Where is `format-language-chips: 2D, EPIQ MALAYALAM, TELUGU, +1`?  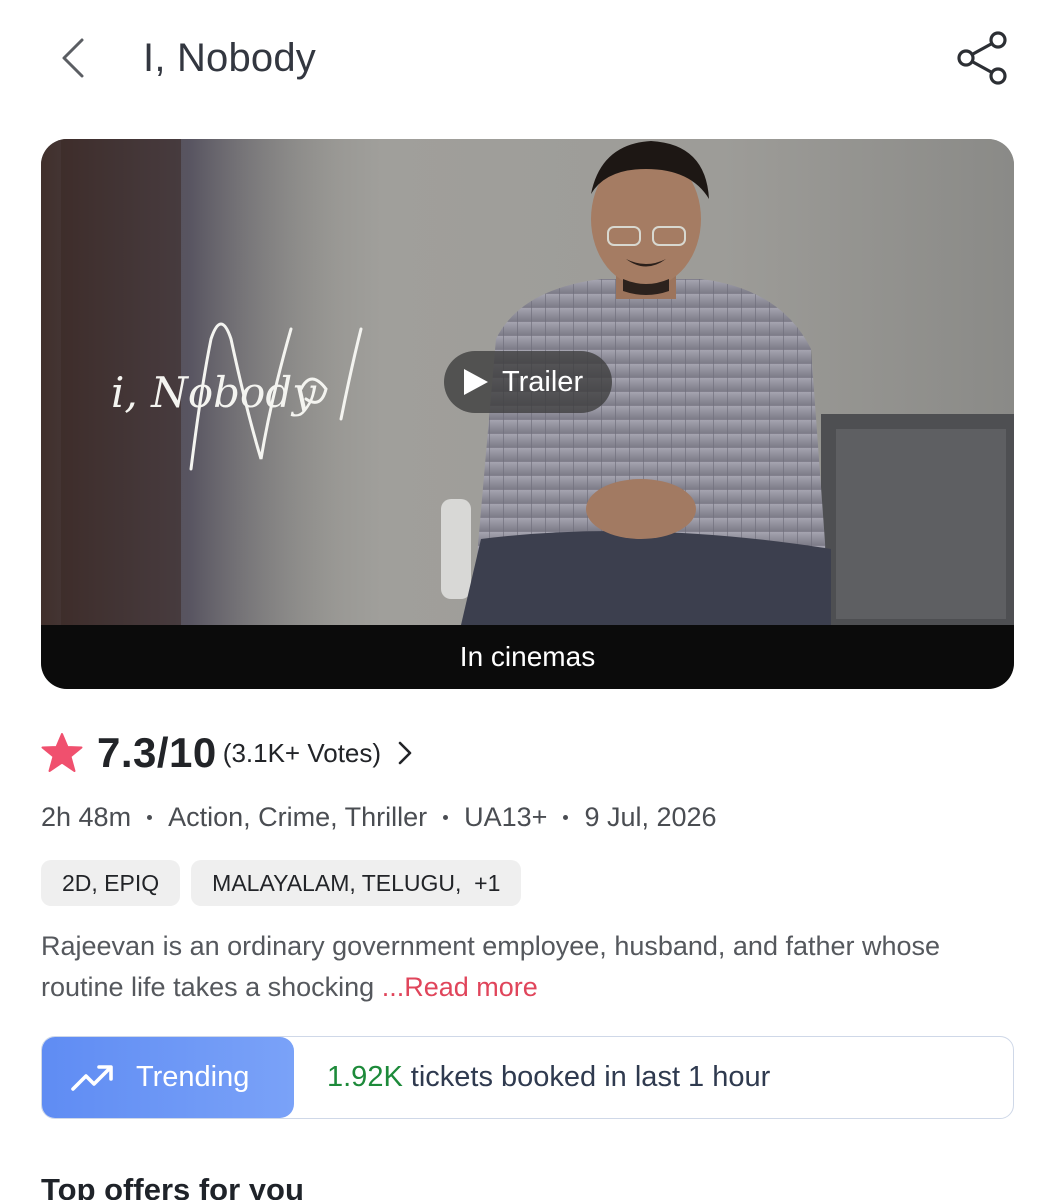 format-language-chips: 2D, EPIQ MALAYALAM, TELUGU, +1 is located at coordinates (281, 883).